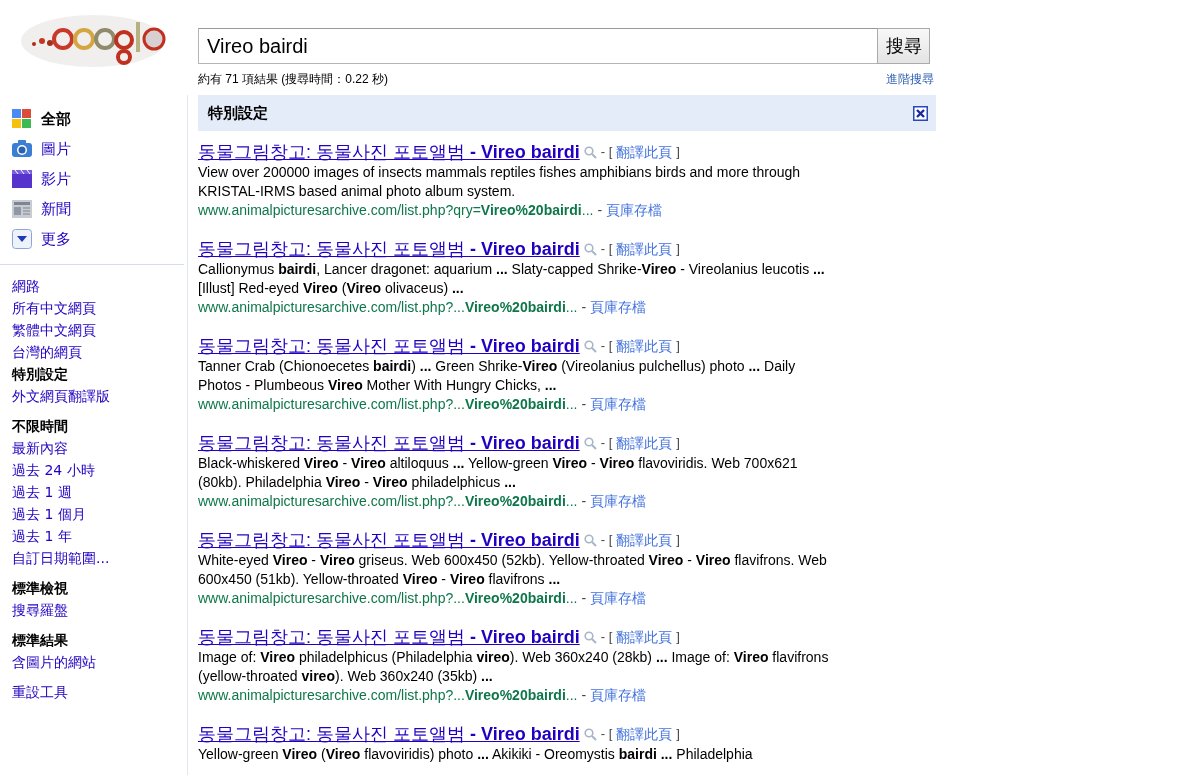 Image resolution: width=1198 pixels, height=777 pixels. Describe the element at coordinates (56, 119) in the screenshot. I see `nav-link: 全部` at that location.